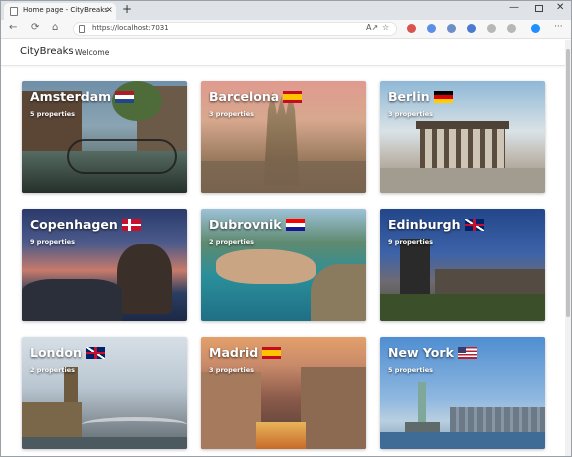  I want to click on denmark-flag-icon, so click(131, 224).